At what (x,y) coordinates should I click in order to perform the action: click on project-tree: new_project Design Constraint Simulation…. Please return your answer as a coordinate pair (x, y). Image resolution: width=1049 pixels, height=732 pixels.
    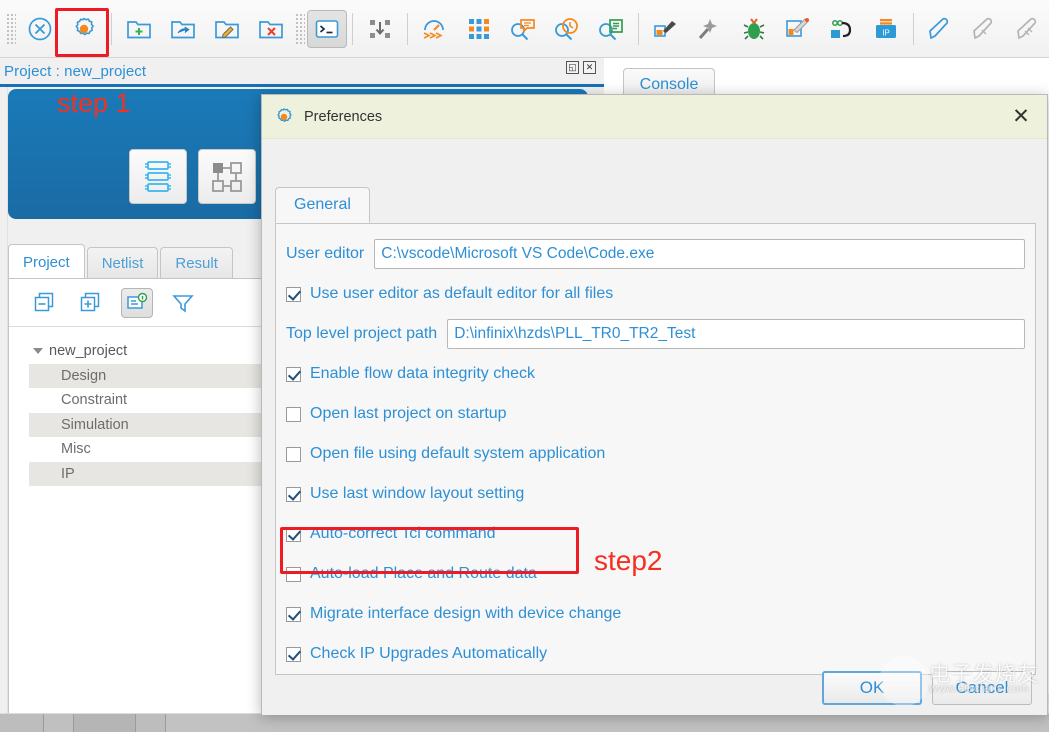
    Looking at the image, I should click on (151, 412).